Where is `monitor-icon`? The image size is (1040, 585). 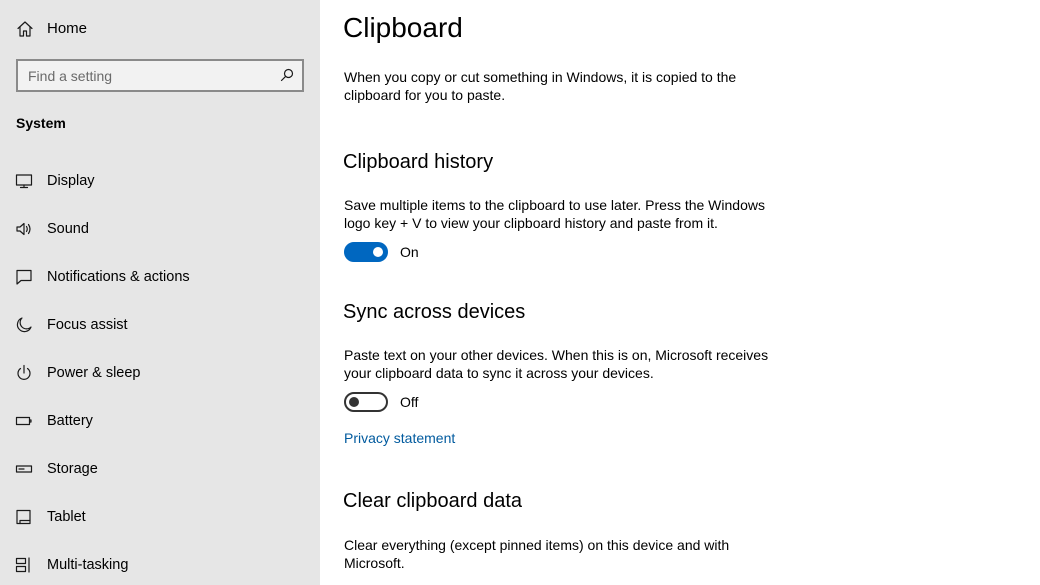 monitor-icon is located at coordinates (24, 181).